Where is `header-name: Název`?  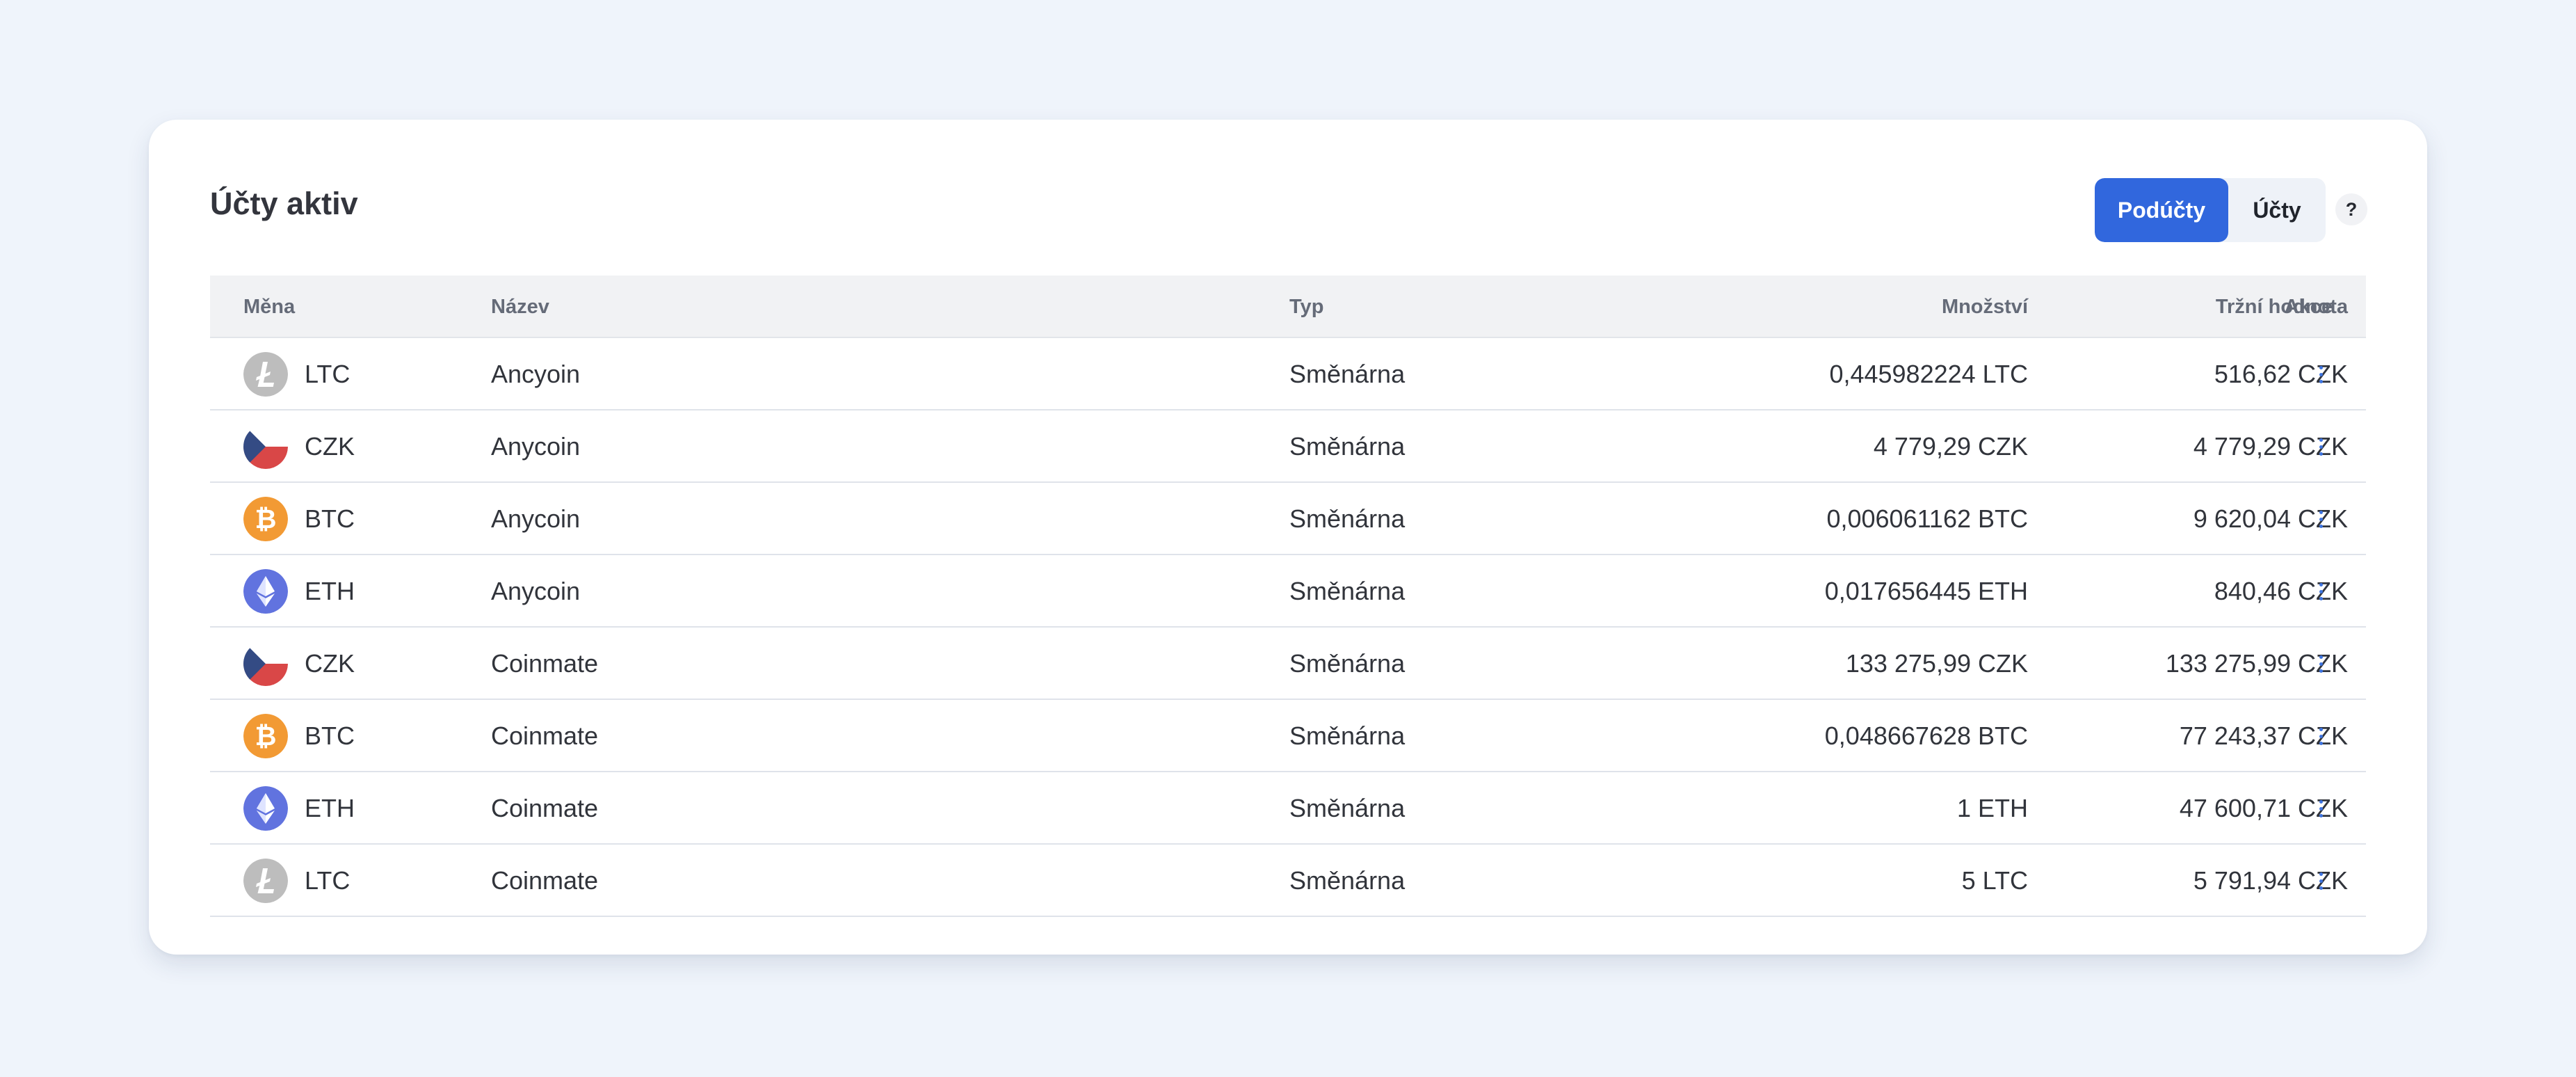 header-name: Název is located at coordinates (520, 307).